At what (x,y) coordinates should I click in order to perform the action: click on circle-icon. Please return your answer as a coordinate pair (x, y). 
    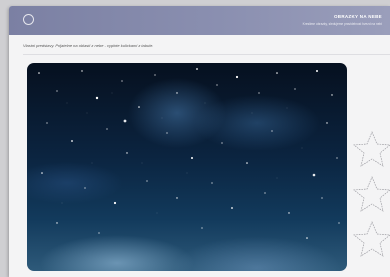
    Looking at the image, I should click on (28, 19).